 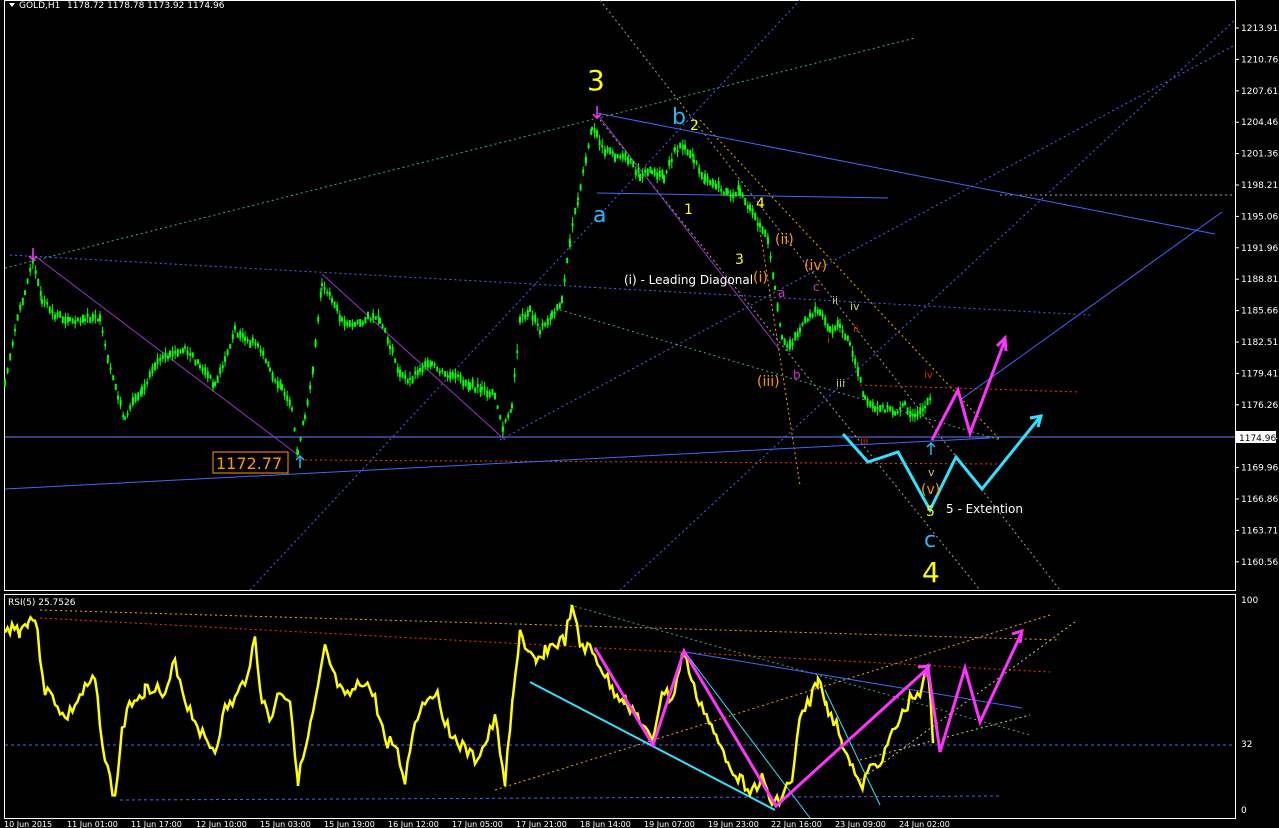 What do you see at coordinates (1259, 374) in the screenshot?
I see `price-tick-label: 1179.41` at bounding box center [1259, 374].